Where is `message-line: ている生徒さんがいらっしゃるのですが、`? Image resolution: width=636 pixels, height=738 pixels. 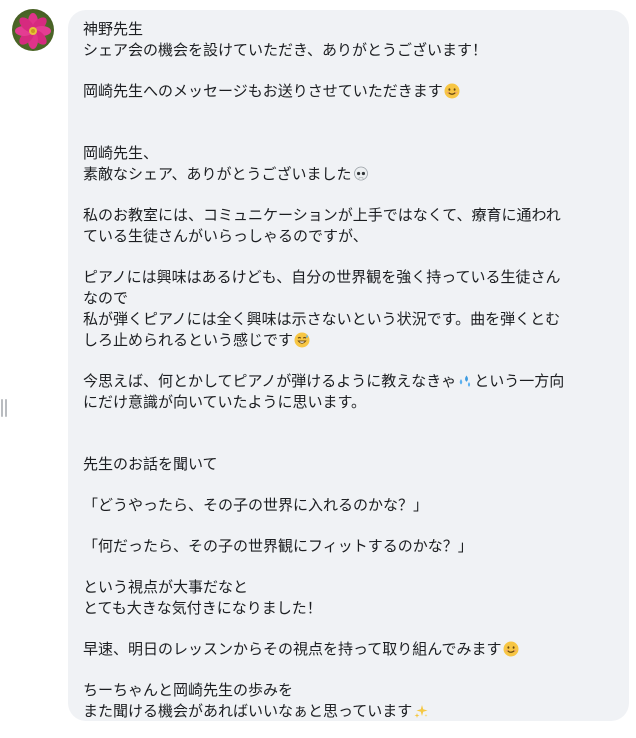 message-line: ている生徒さんがいらっしゃるのですが、 is located at coordinates (225, 236).